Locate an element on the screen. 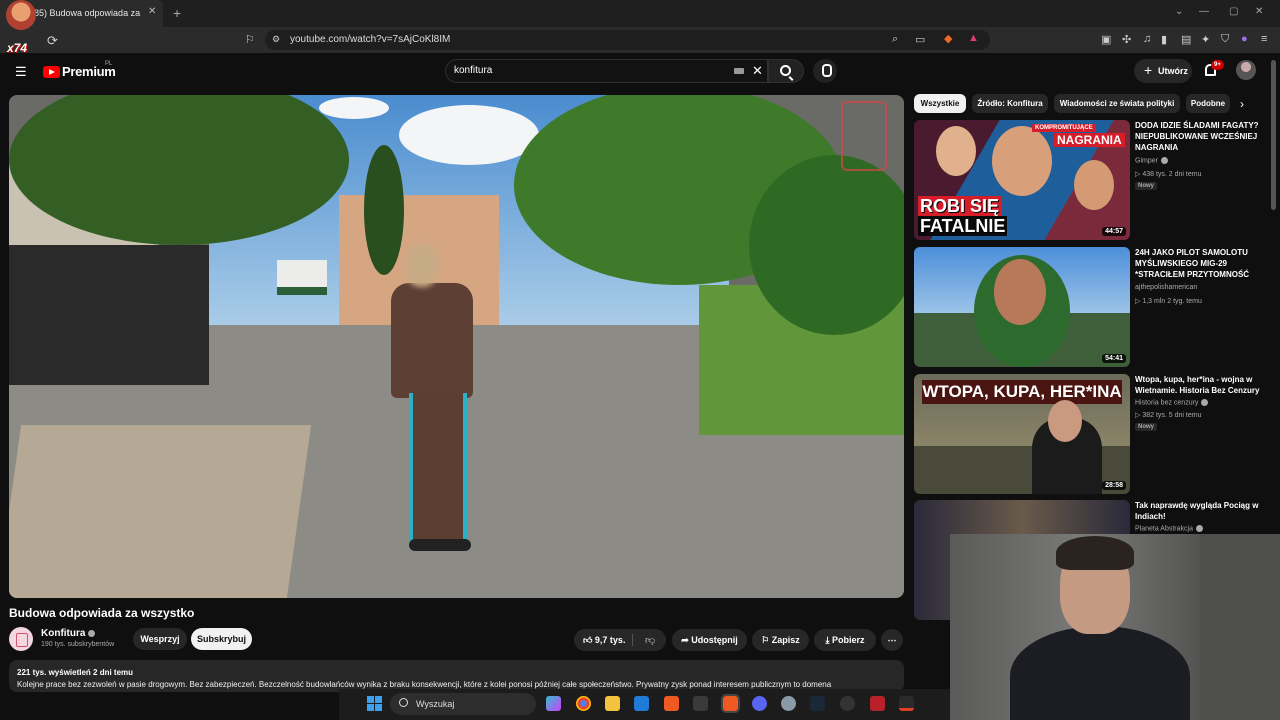 The width and height of the screenshot is (1280, 720). tab-search-icon: ⌄ is located at coordinates (1179, 11).